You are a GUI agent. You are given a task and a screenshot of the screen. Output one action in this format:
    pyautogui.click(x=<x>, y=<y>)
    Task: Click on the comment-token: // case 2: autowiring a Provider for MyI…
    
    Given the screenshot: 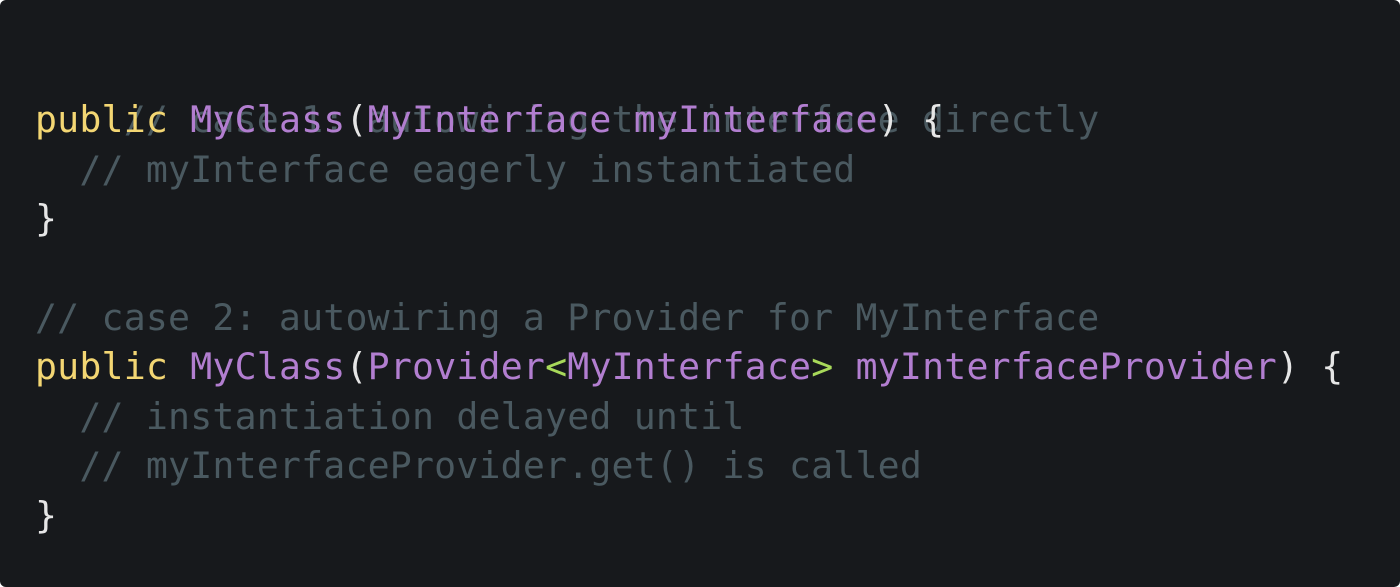 What is the action you would take?
    pyautogui.click(x=567, y=317)
    